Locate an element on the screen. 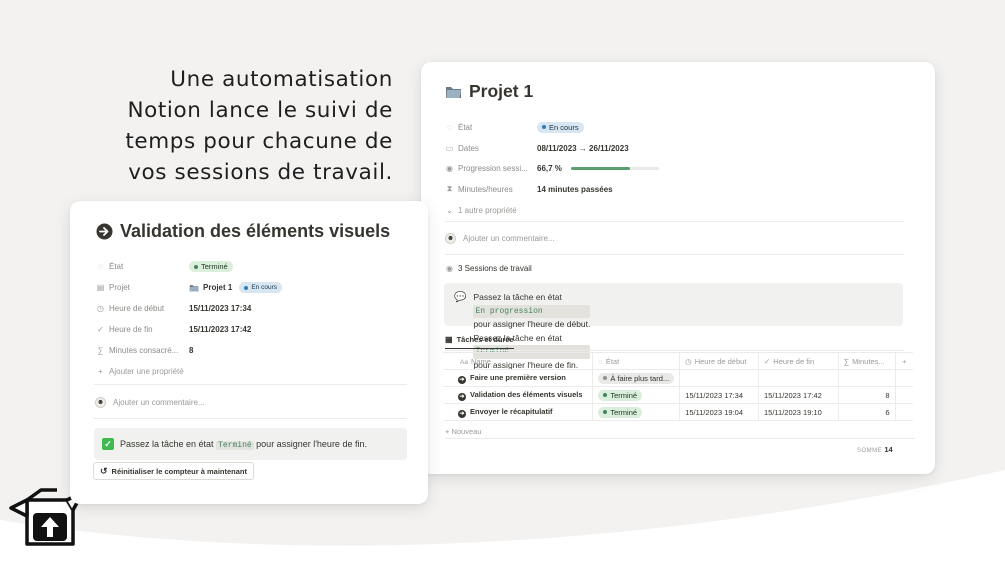 This screenshot has height=565, width=1005. property-heure-fin: ✓ Heure de fin 15/11/2023 17:42 is located at coordinates (189, 329).